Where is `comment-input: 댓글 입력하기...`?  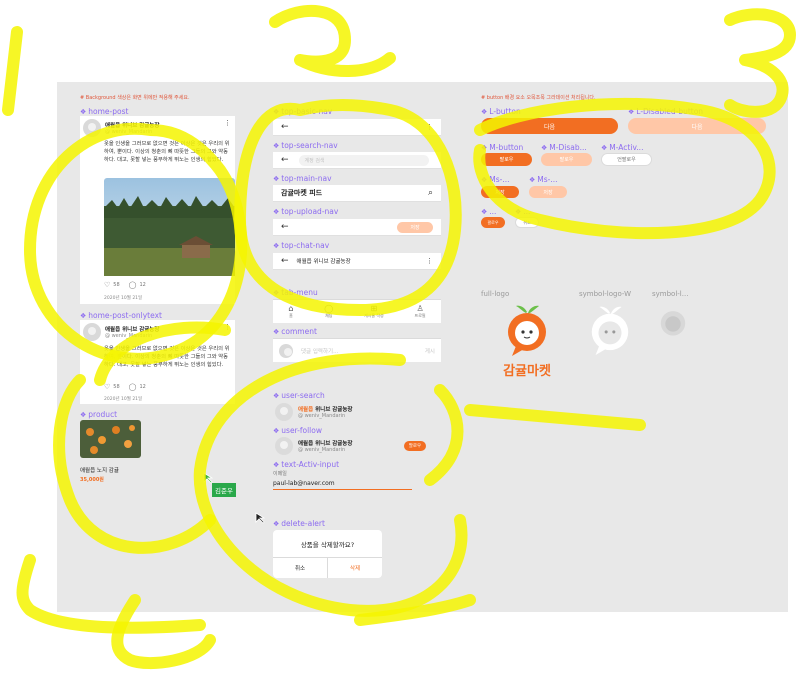 comment-input: 댓글 입력하기... is located at coordinates (319, 351).